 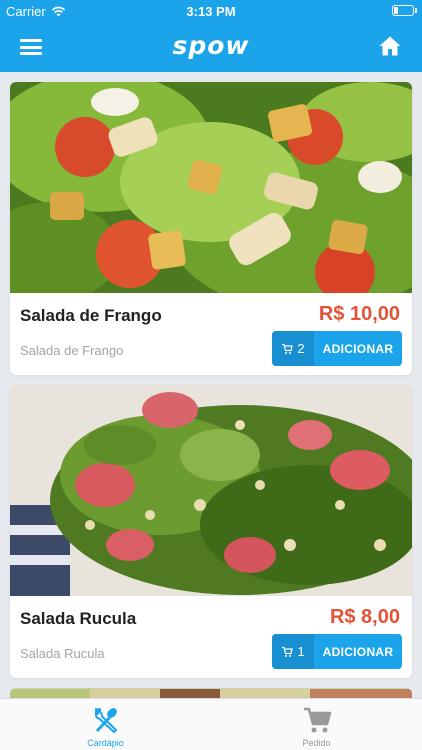 I want to click on app-logo: spow, so click(x=211, y=45).